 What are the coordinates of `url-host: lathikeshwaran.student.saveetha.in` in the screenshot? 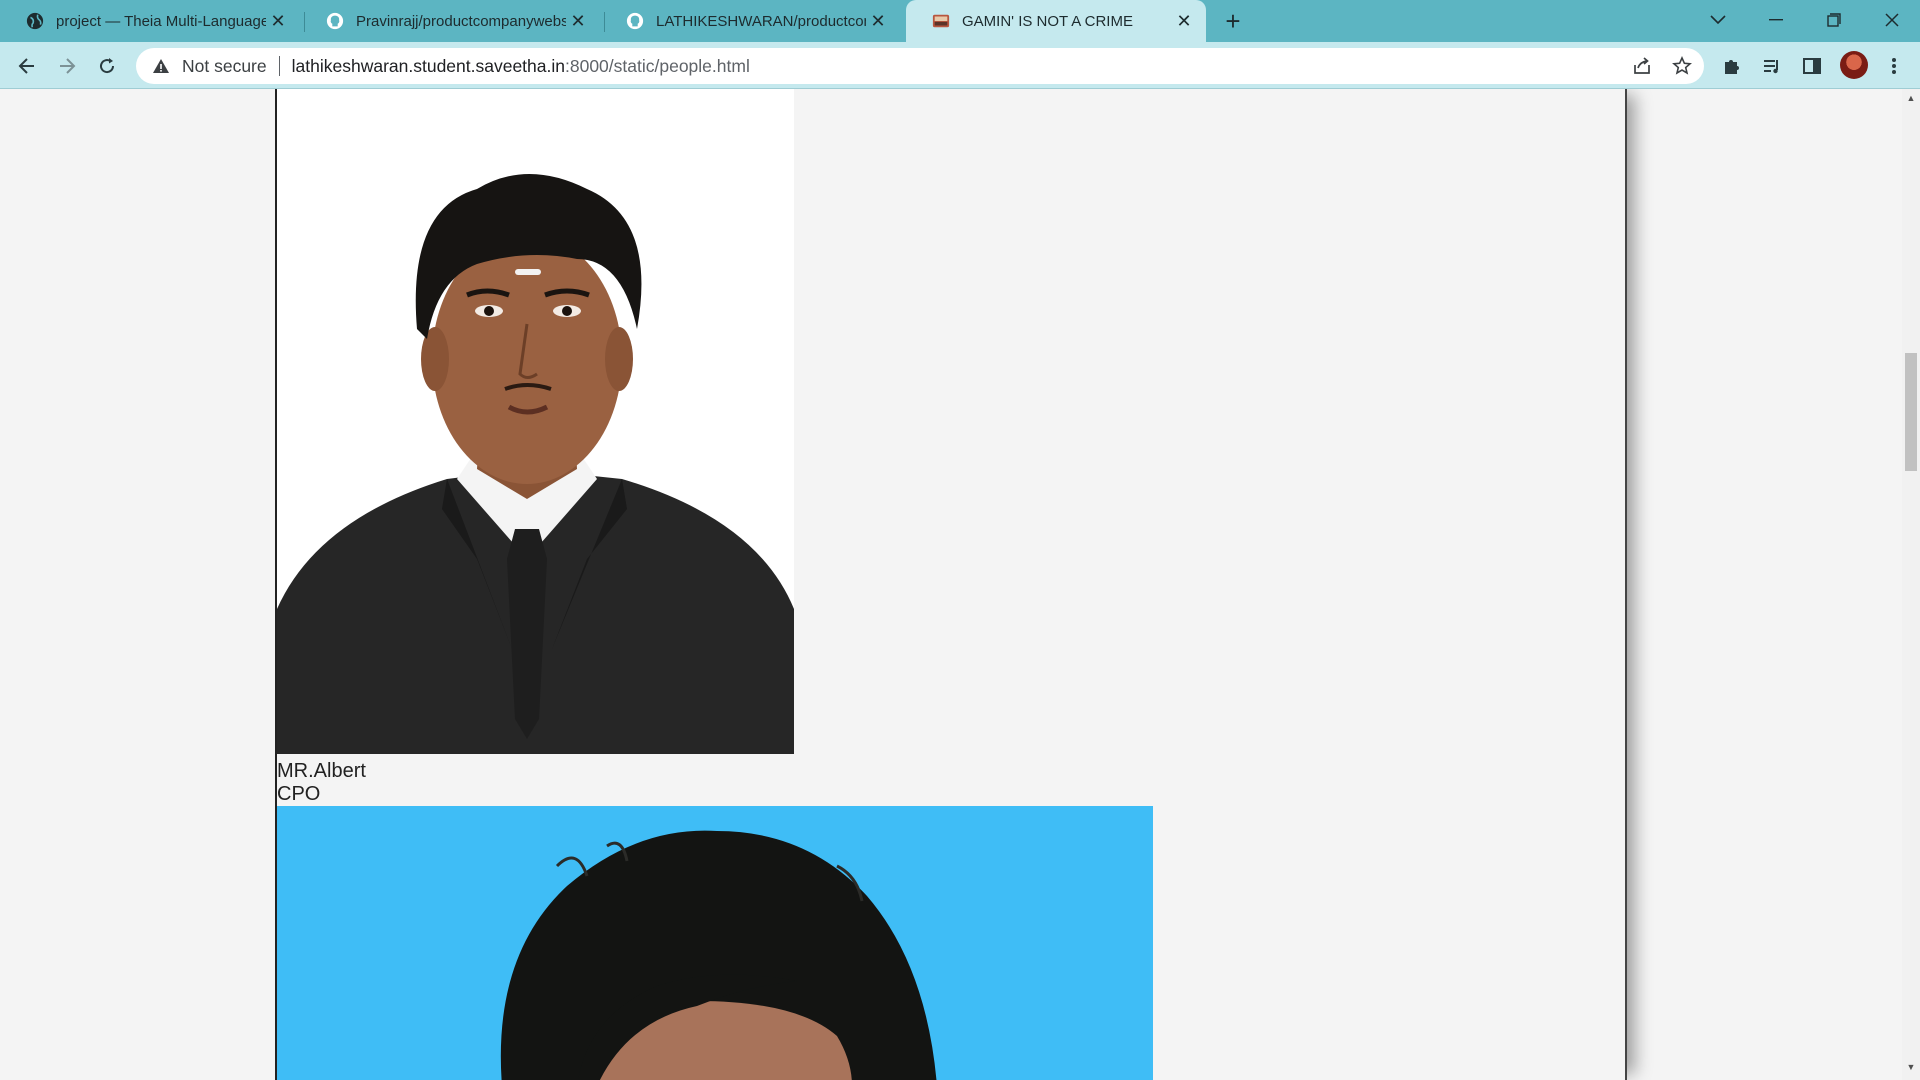 It's located at (428, 65).